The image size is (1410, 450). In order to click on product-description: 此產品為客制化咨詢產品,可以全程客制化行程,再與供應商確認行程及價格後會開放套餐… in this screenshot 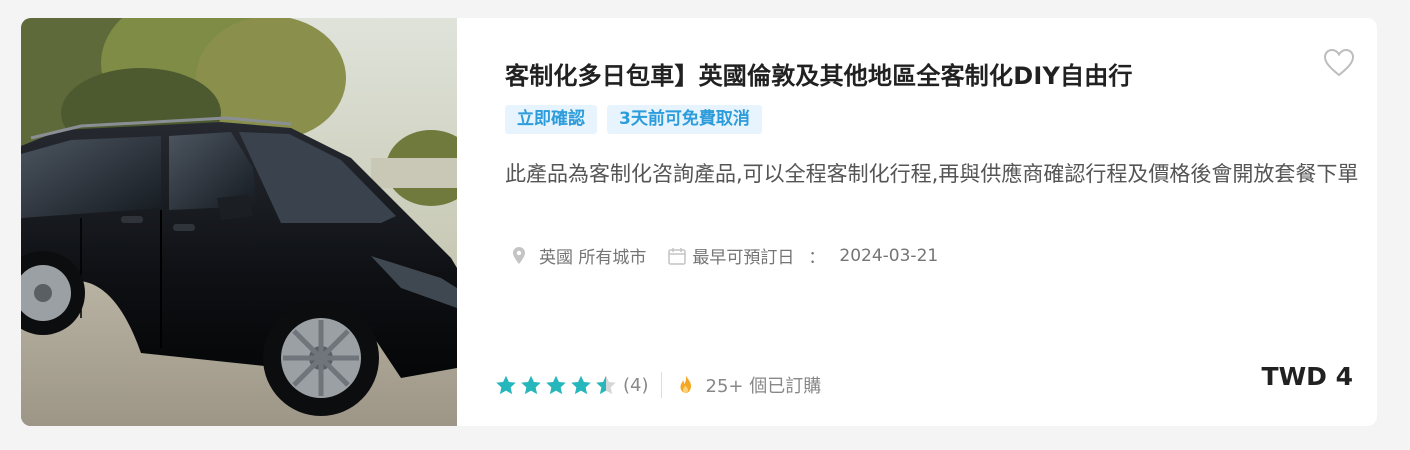, I will do `click(932, 174)`.